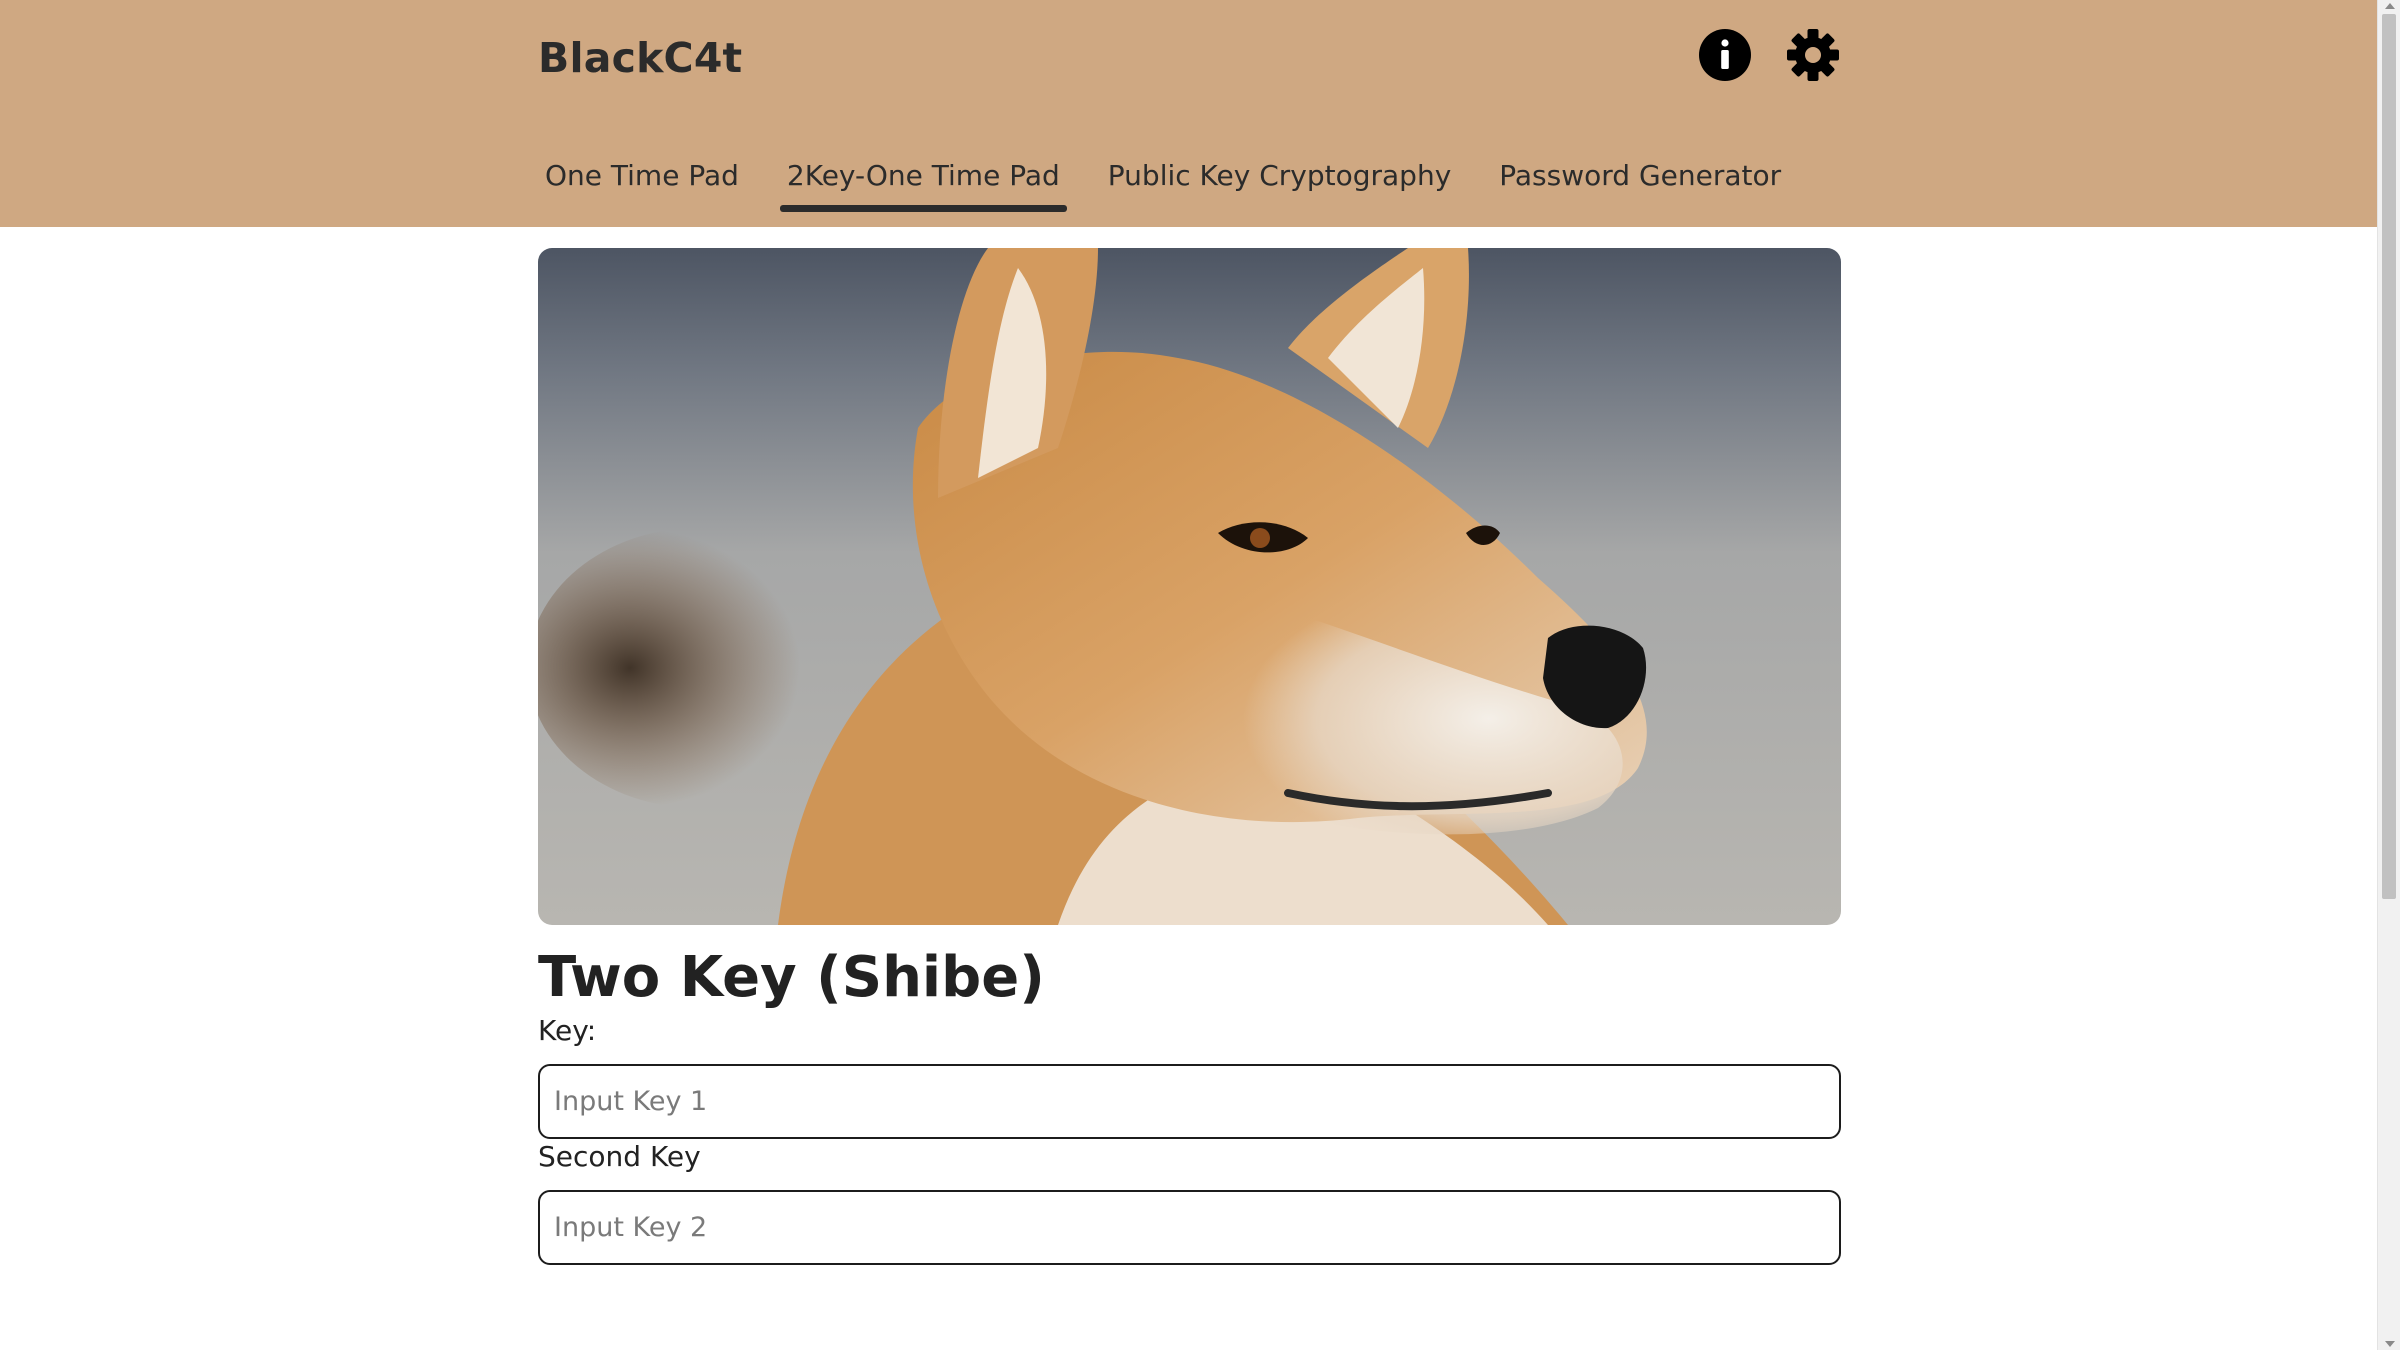 The width and height of the screenshot is (2400, 1350). I want to click on scroll-thumb, so click(2389, 456).